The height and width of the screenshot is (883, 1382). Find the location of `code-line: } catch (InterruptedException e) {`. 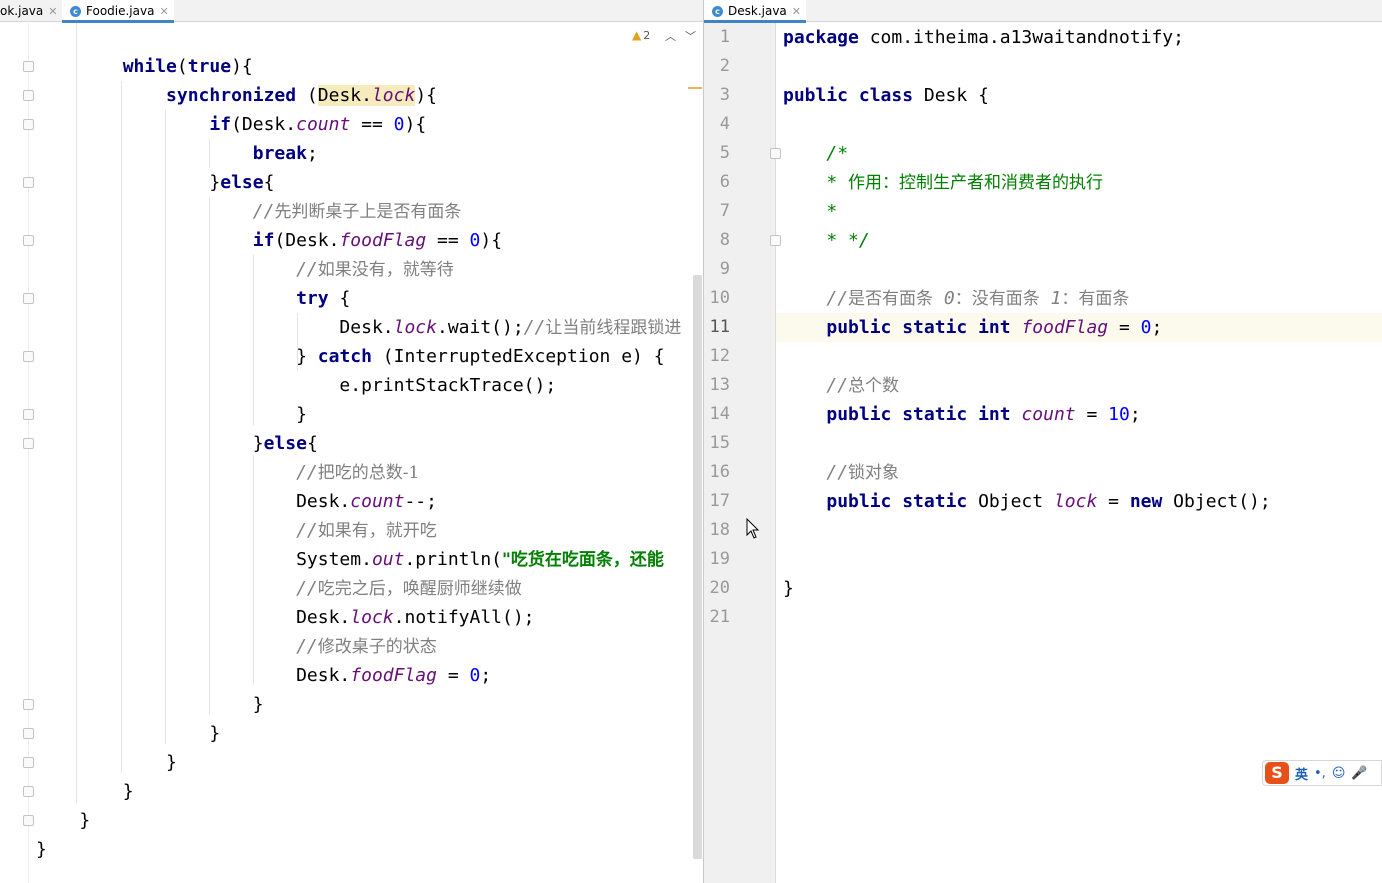

code-line: } catch (InterruptedException e) { is located at coordinates (350, 356).